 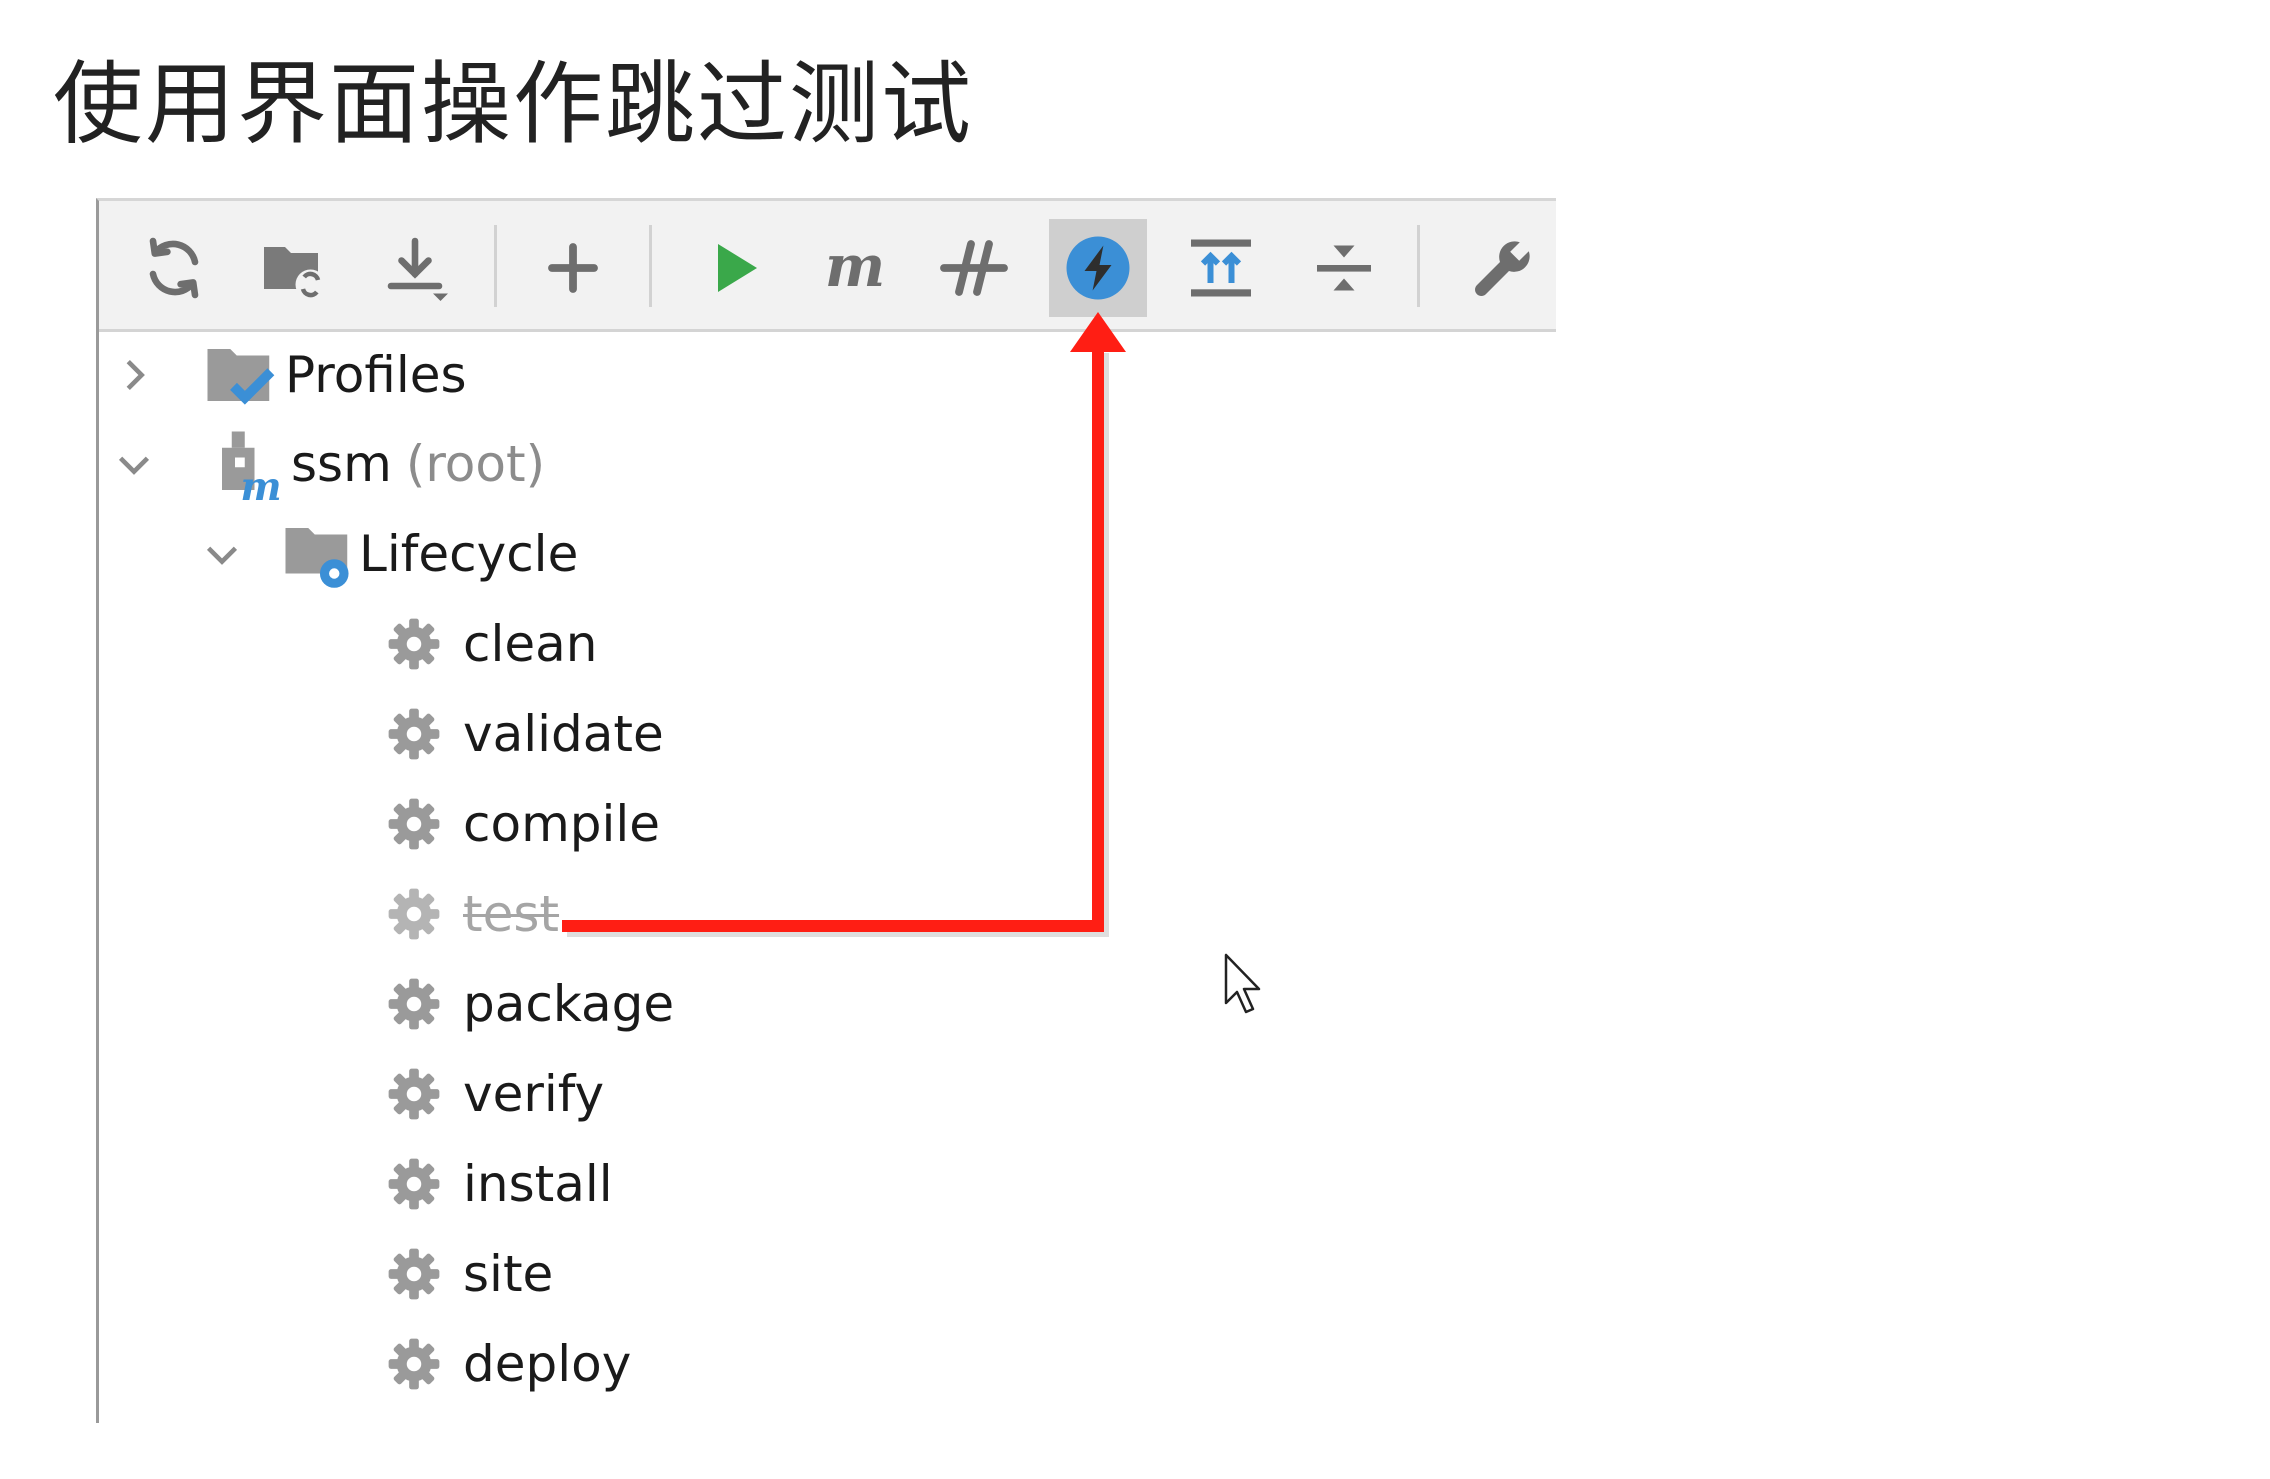 I want to click on download-sources-button, so click(x=418, y=268).